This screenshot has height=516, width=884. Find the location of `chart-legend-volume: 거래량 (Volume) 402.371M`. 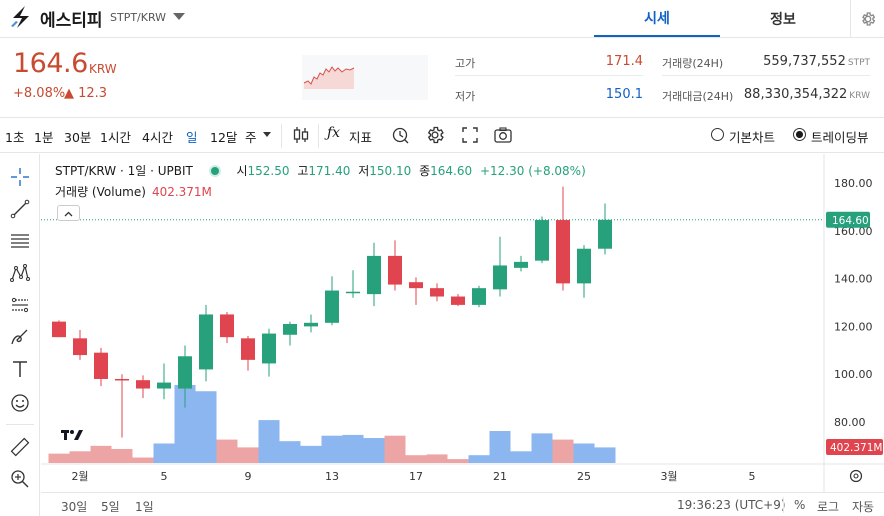

chart-legend-volume: 거래량 (Volume) 402.371M is located at coordinates (133, 191).